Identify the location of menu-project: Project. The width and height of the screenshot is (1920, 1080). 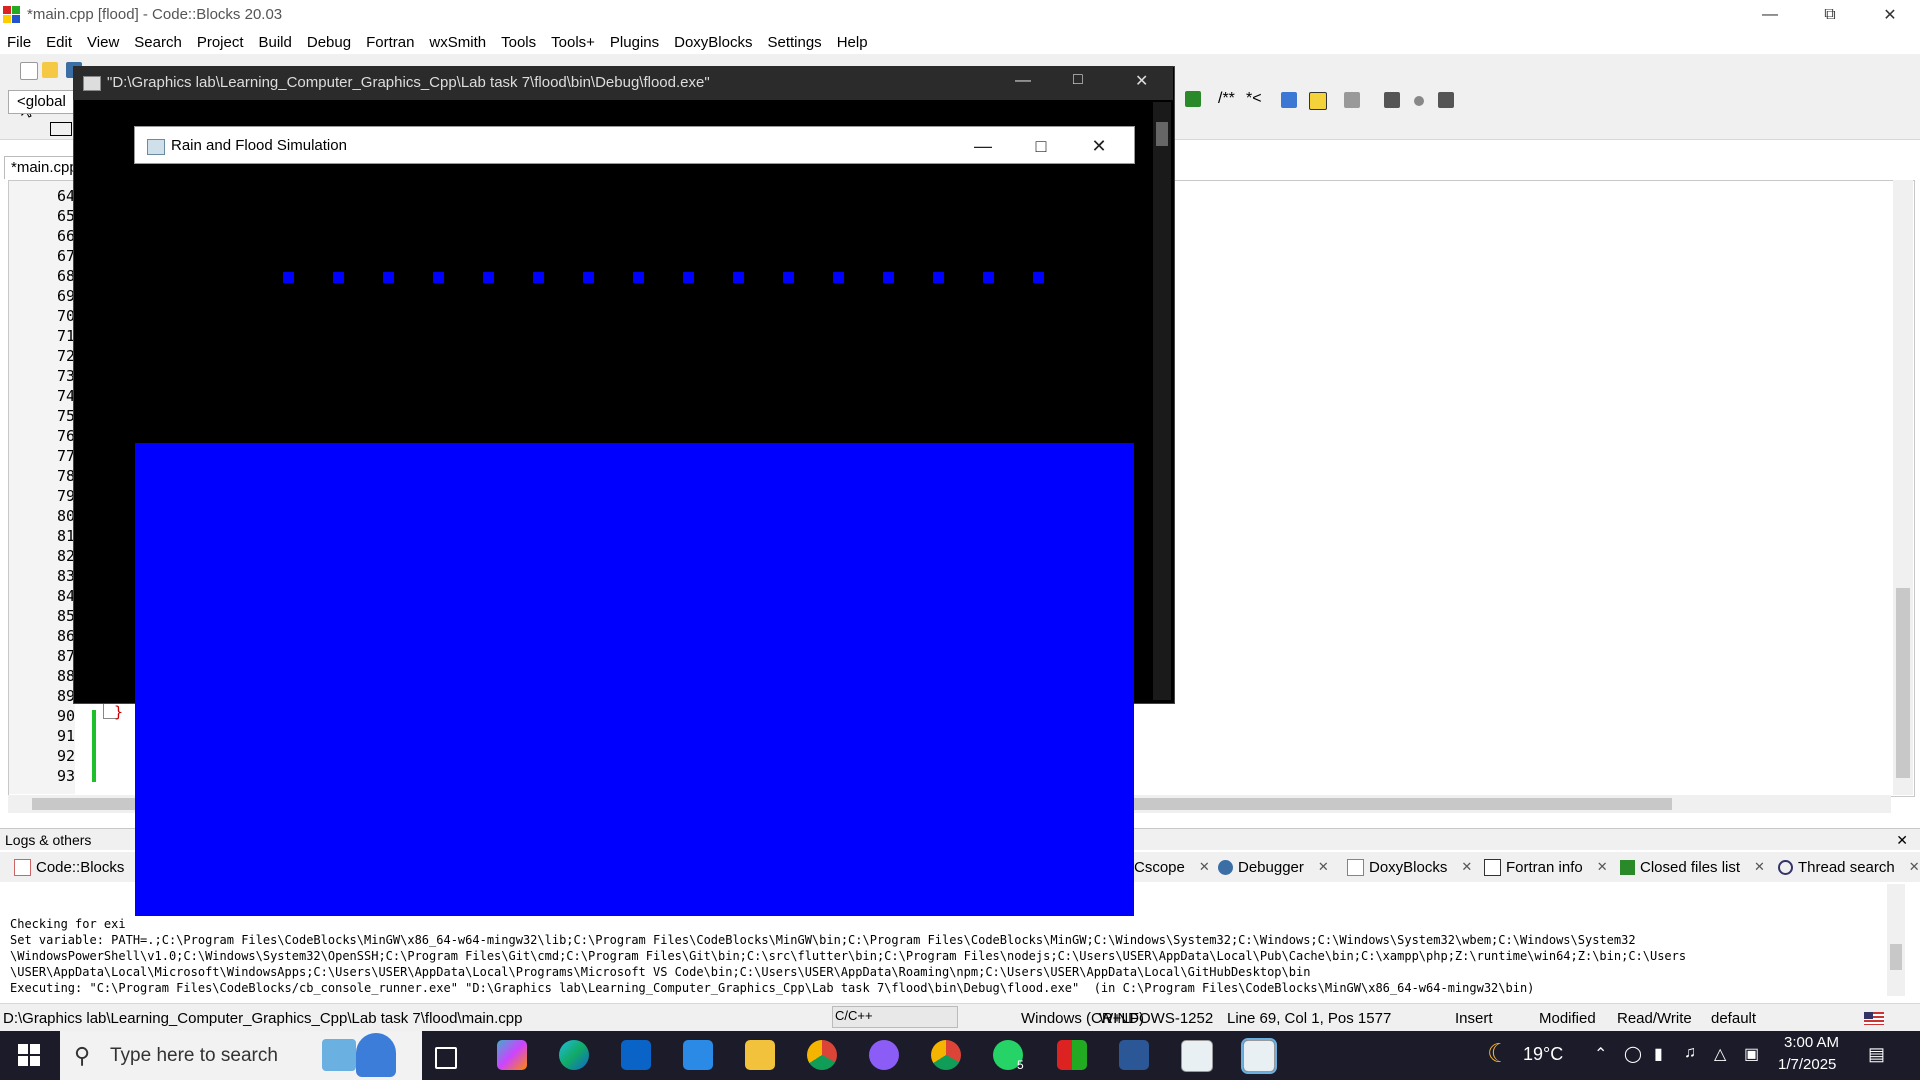
(221, 42).